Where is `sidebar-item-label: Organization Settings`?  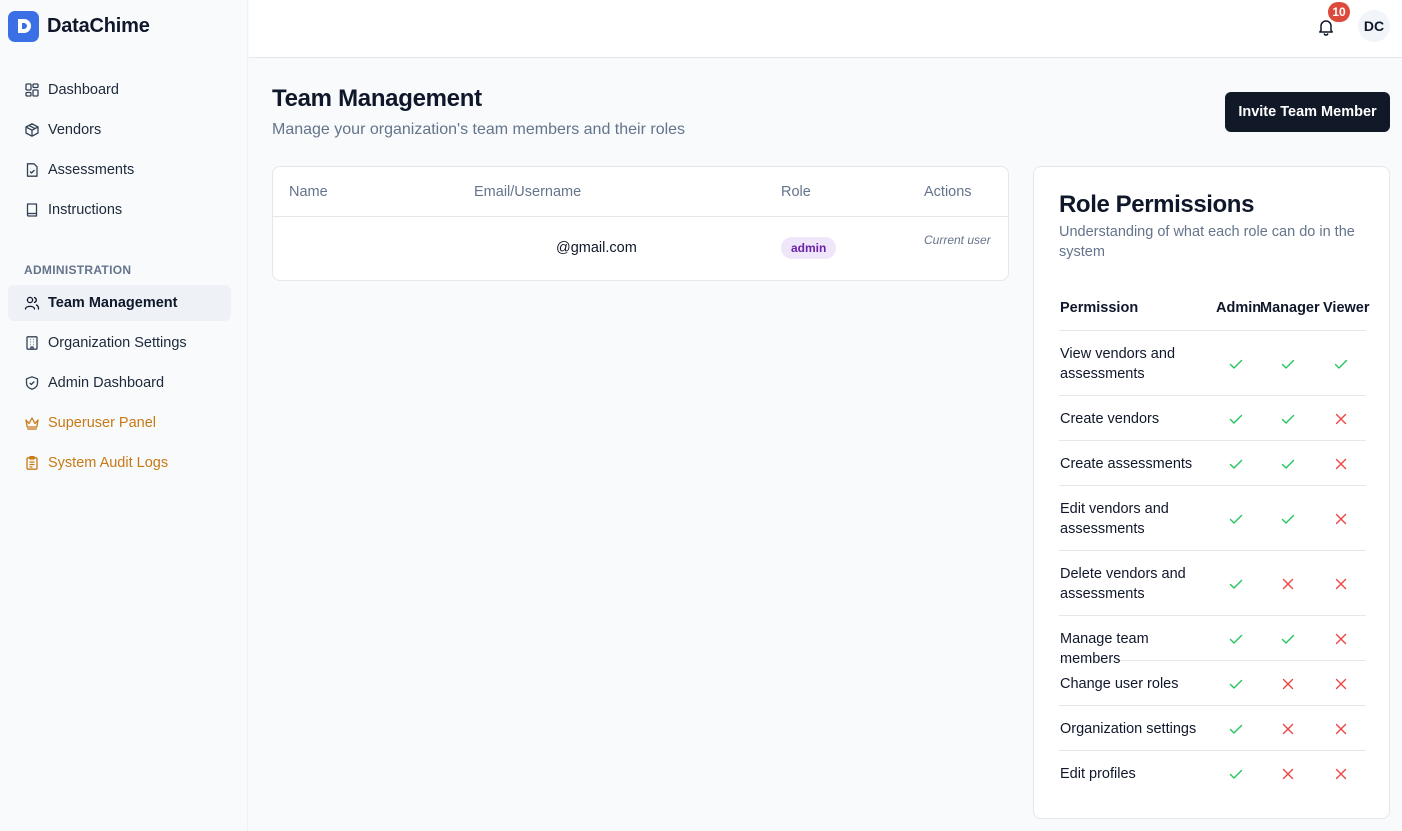 sidebar-item-label: Organization Settings is located at coordinates (117, 343).